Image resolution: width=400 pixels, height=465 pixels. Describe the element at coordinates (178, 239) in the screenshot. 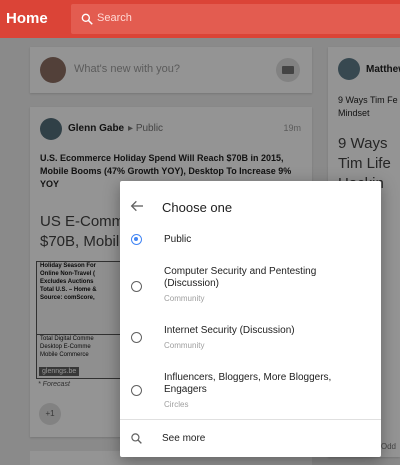

I see `option-label: Public` at that location.